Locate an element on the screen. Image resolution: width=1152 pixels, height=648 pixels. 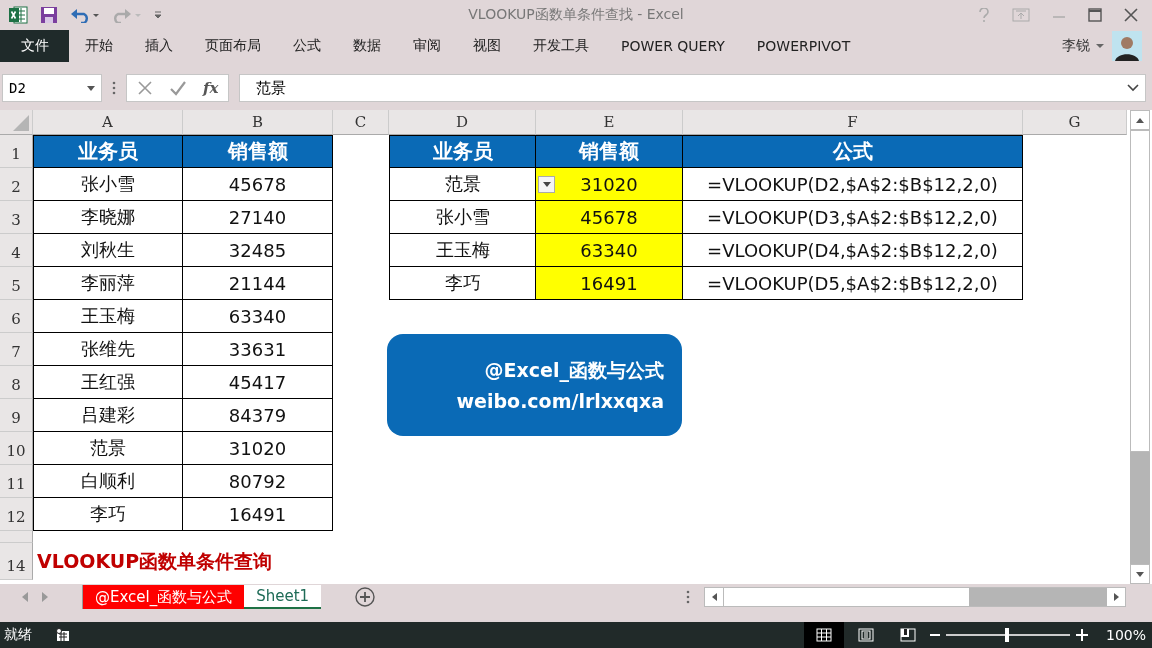
table-cell: 范景 is located at coordinates (462, 184).